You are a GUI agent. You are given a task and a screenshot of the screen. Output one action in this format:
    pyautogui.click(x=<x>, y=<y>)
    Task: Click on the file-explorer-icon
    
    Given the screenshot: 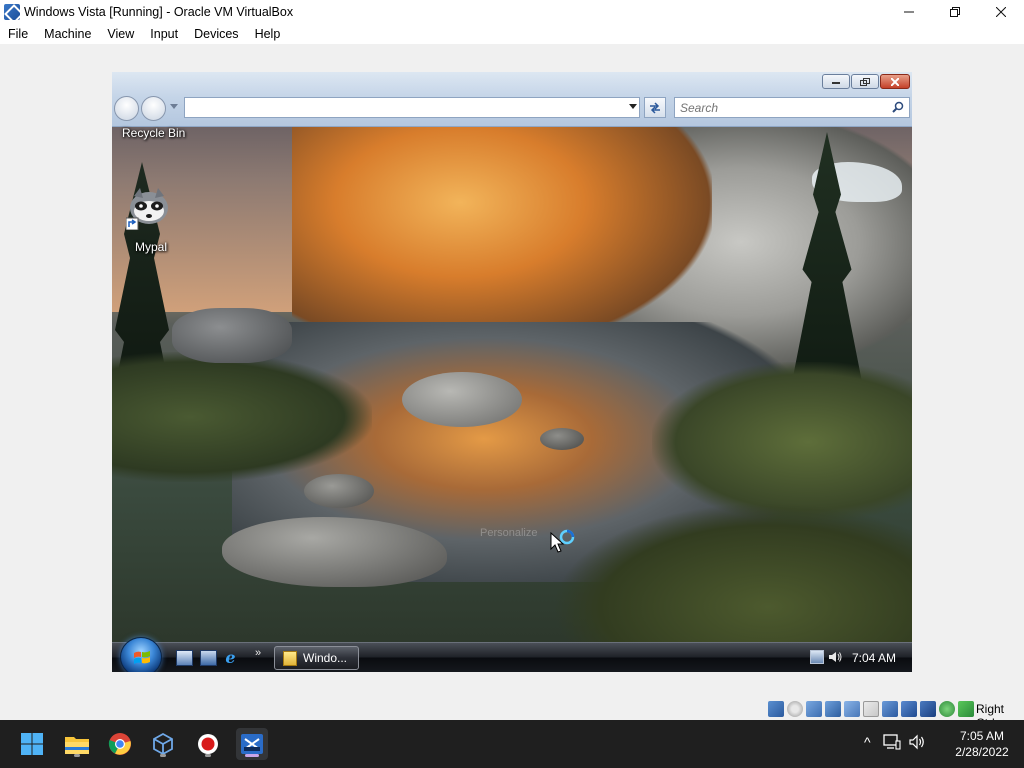 What is the action you would take?
    pyautogui.click(x=77, y=745)
    